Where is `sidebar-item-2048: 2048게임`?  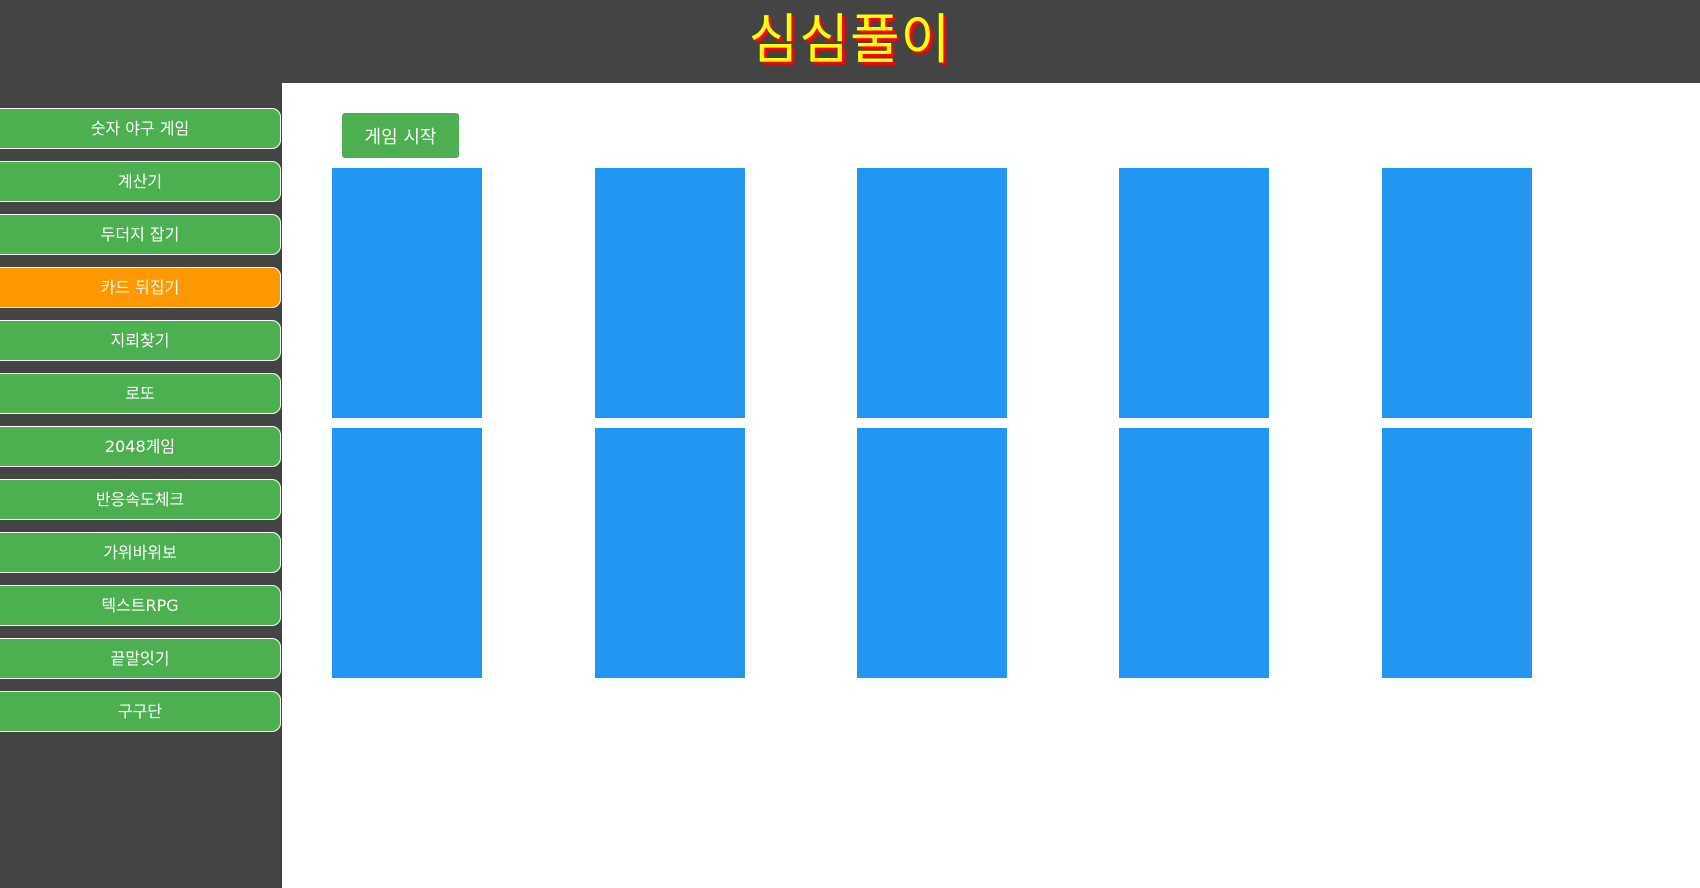
sidebar-item-2048: 2048게임 is located at coordinates (140, 446).